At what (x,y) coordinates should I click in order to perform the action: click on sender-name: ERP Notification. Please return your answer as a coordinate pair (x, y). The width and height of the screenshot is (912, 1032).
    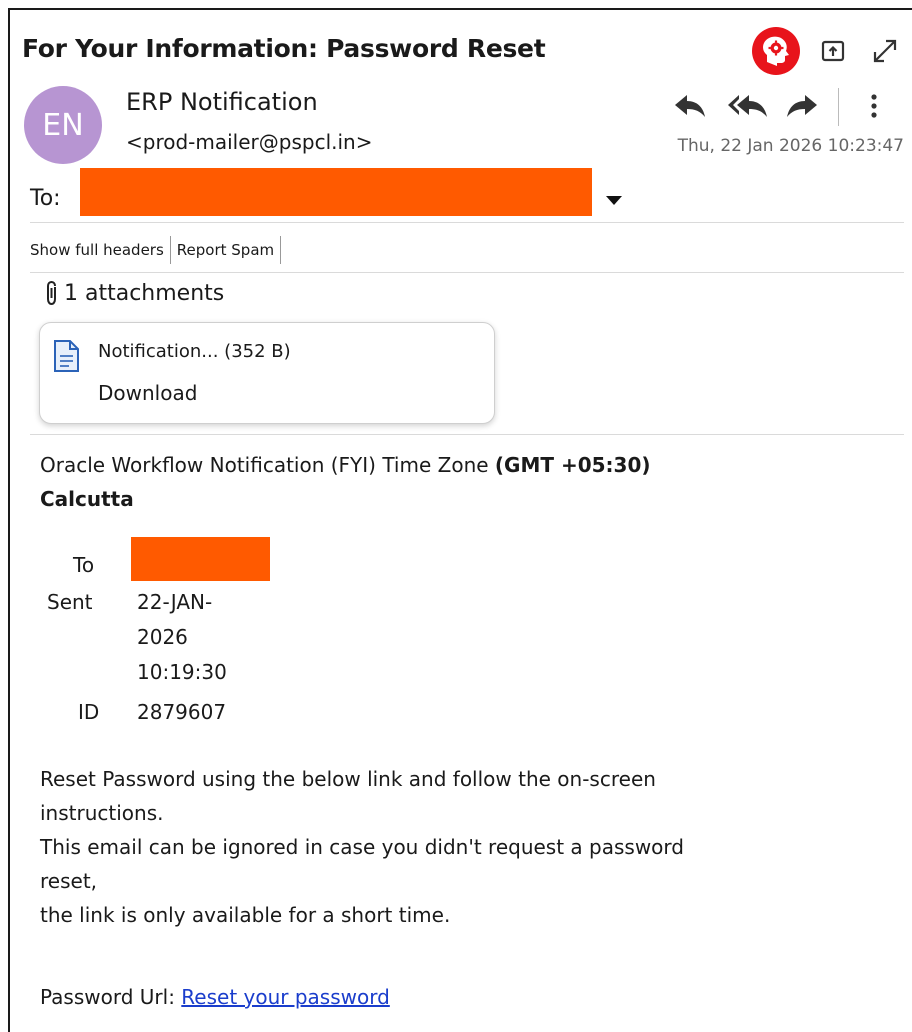
    Looking at the image, I should click on (222, 102).